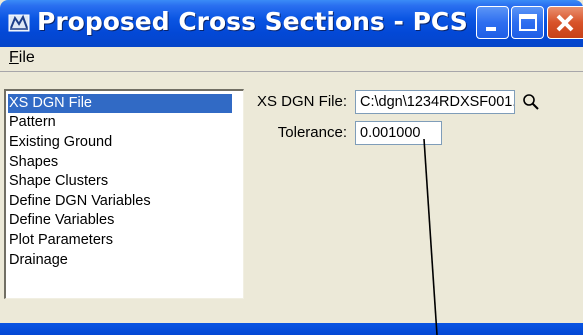 The image size is (583, 335). I want to click on xs-dgn-file-label: XS DGN File:, so click(301, 101).